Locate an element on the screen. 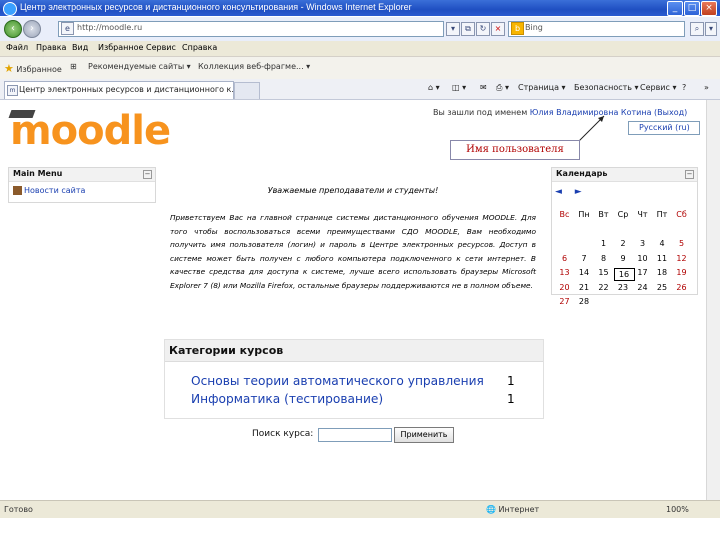  calendar-day: 2 is located at coordinates (623, 243).